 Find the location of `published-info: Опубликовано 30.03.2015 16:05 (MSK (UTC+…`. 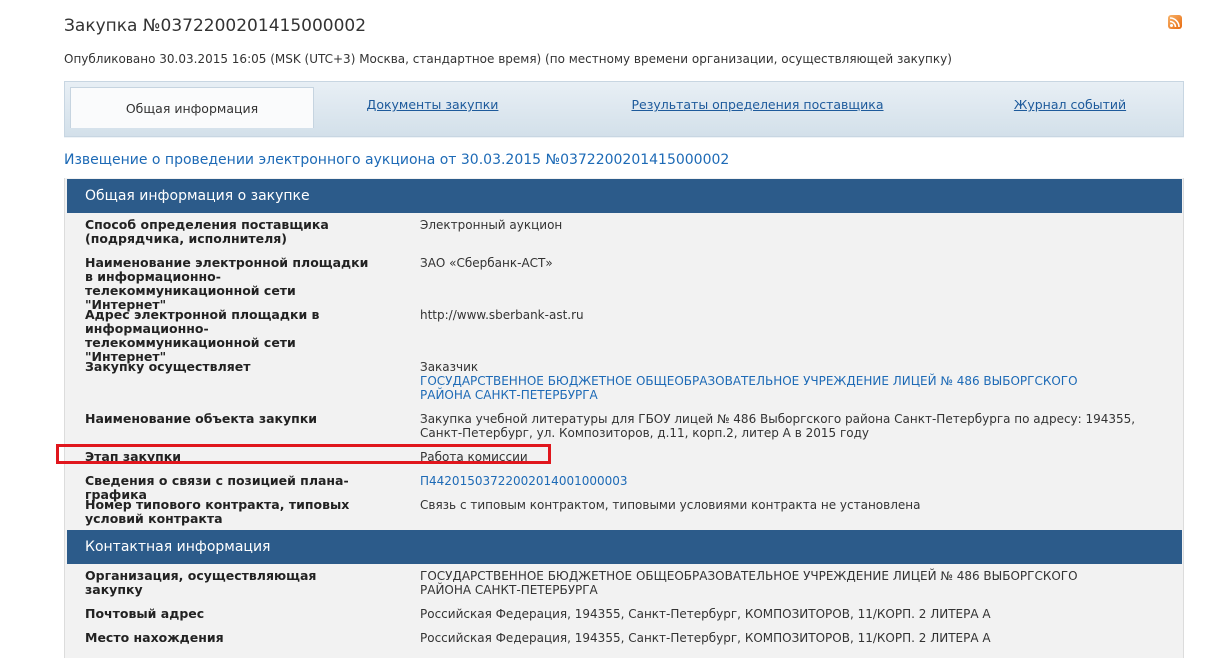

published-info: Опубликовано 30.03.2015 16:05 (MSK (UTC+… is located at coordinates (508, 59).